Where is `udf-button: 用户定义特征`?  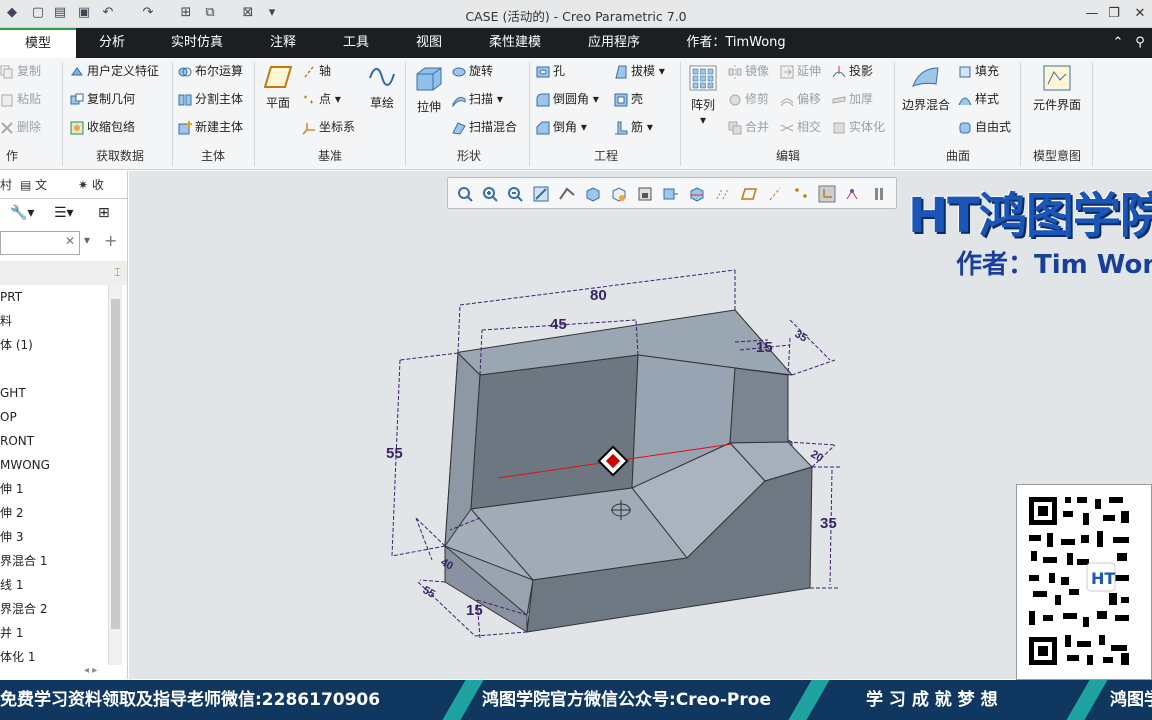 udf-button: 用户定义特征 is located at coordinates (114, 71).